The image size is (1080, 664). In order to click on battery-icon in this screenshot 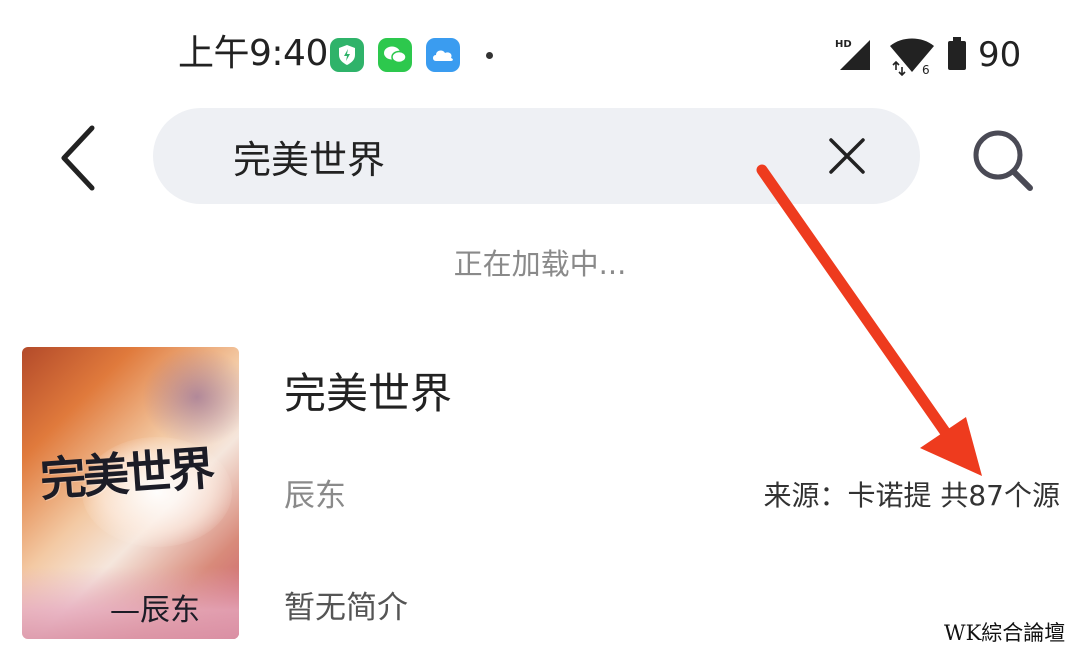, I will do `click(958, 56)`.